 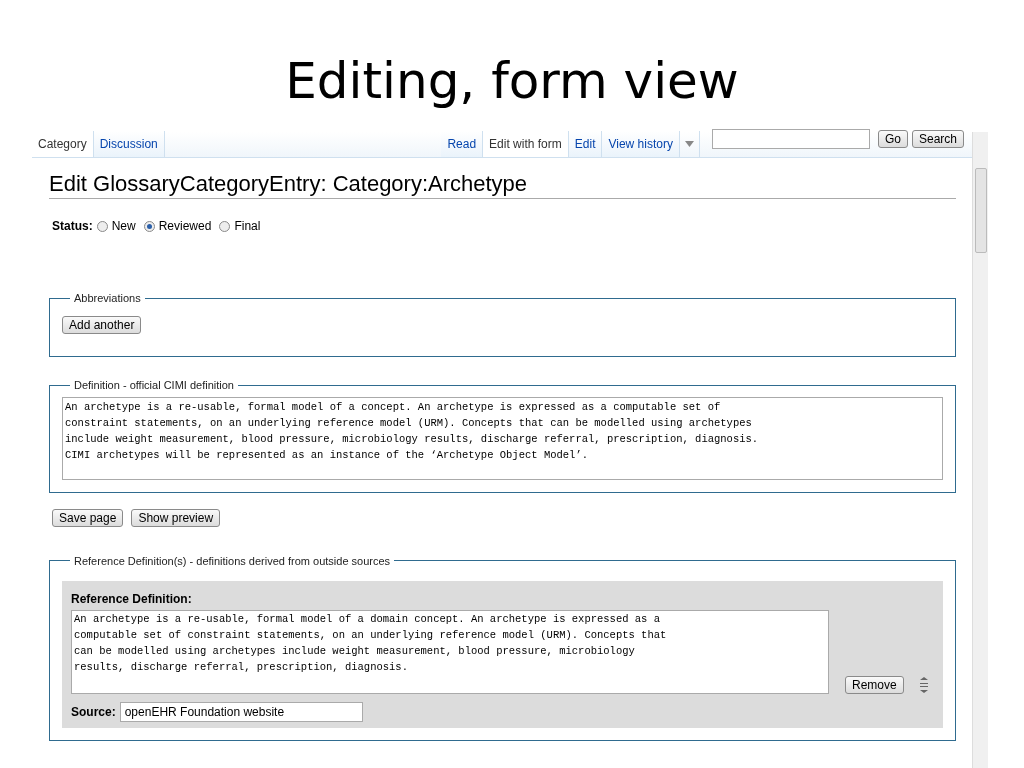 I want to click on status-label: Status:, so click(x=72, y=226).